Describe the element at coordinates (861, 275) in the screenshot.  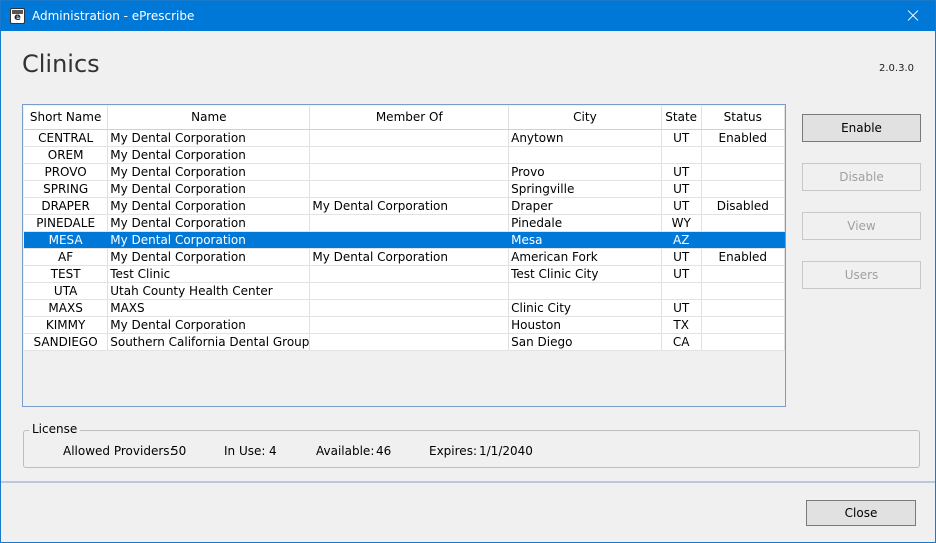
I see `users-button: Users` at that location.